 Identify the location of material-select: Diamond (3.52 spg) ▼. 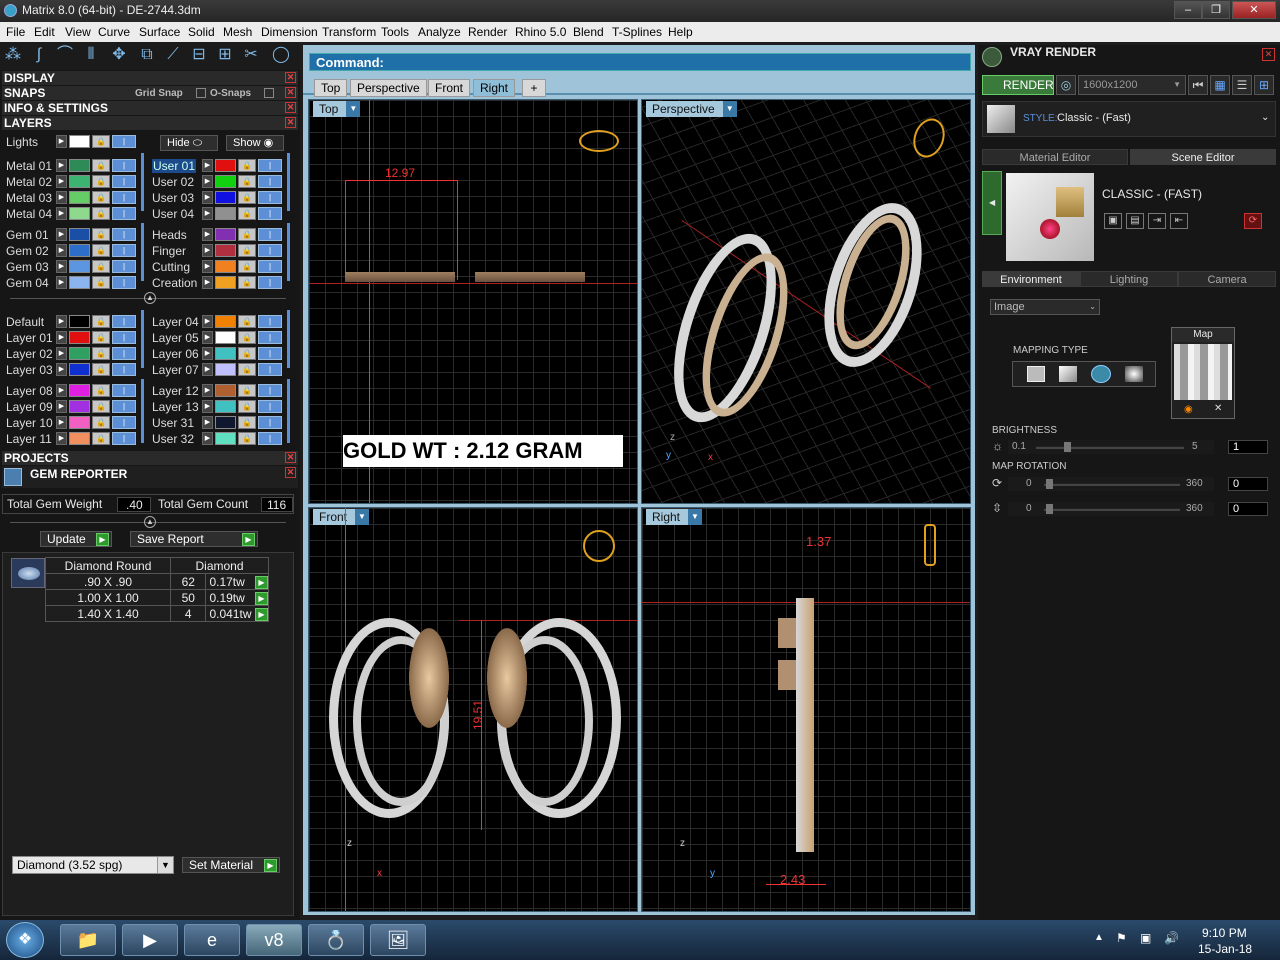
(93, 865).